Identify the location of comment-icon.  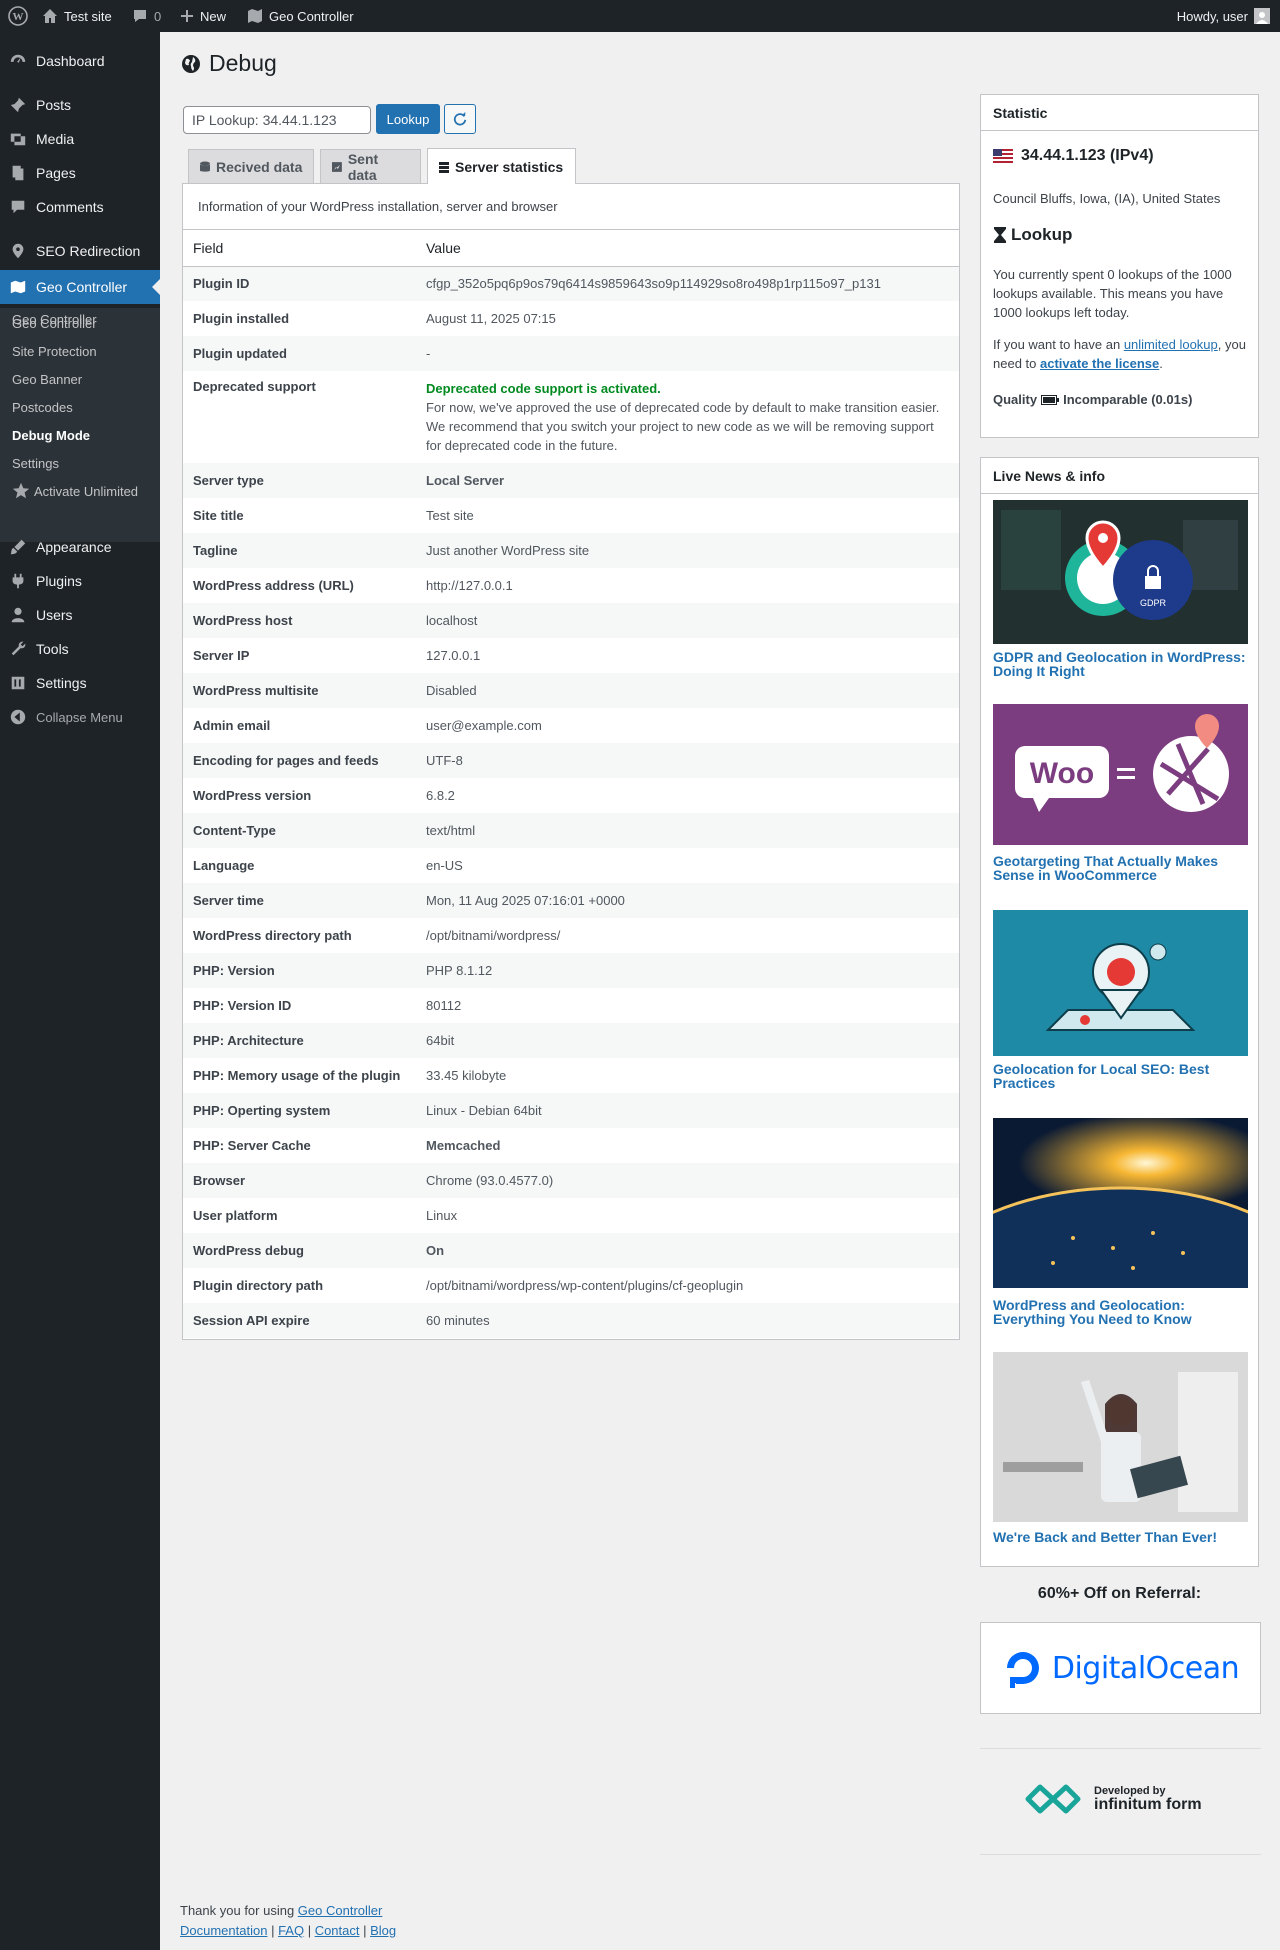
(140, 16).